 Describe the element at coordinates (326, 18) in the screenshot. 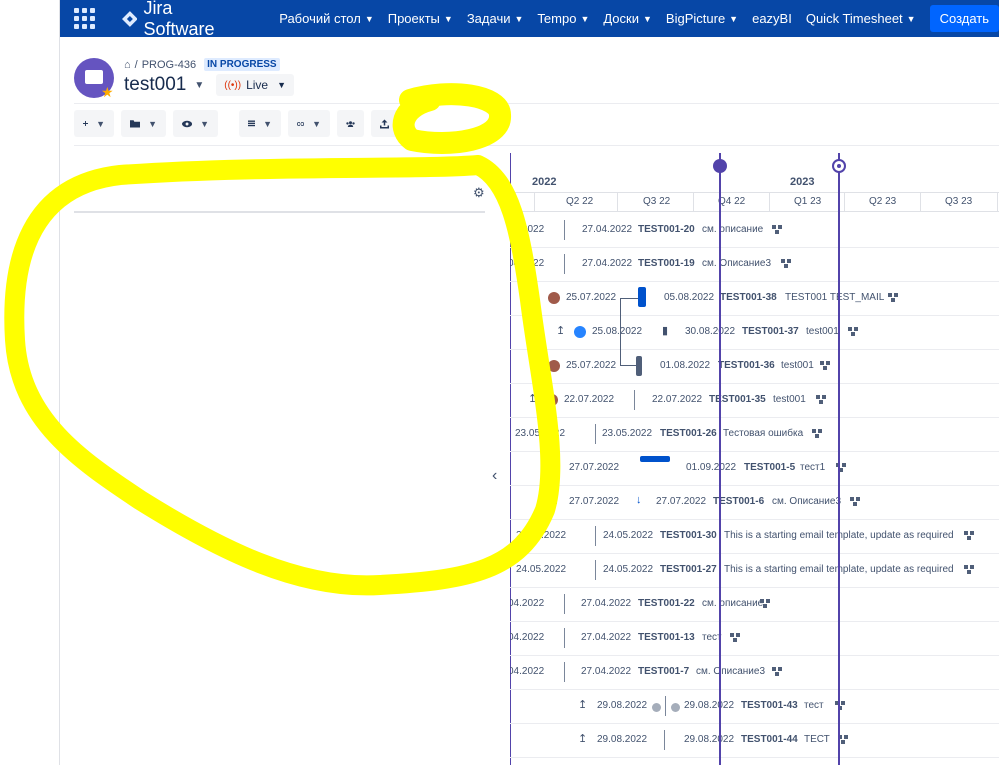

I see `nav-item: Рабочий стол ▼` at that location.